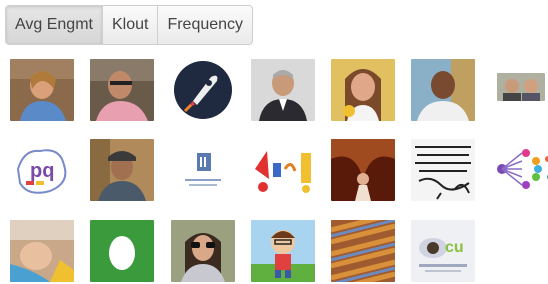  Describe the element at coordinates (203, 90) in the screenshot. I see `avatar-rocket-logo` at that location.